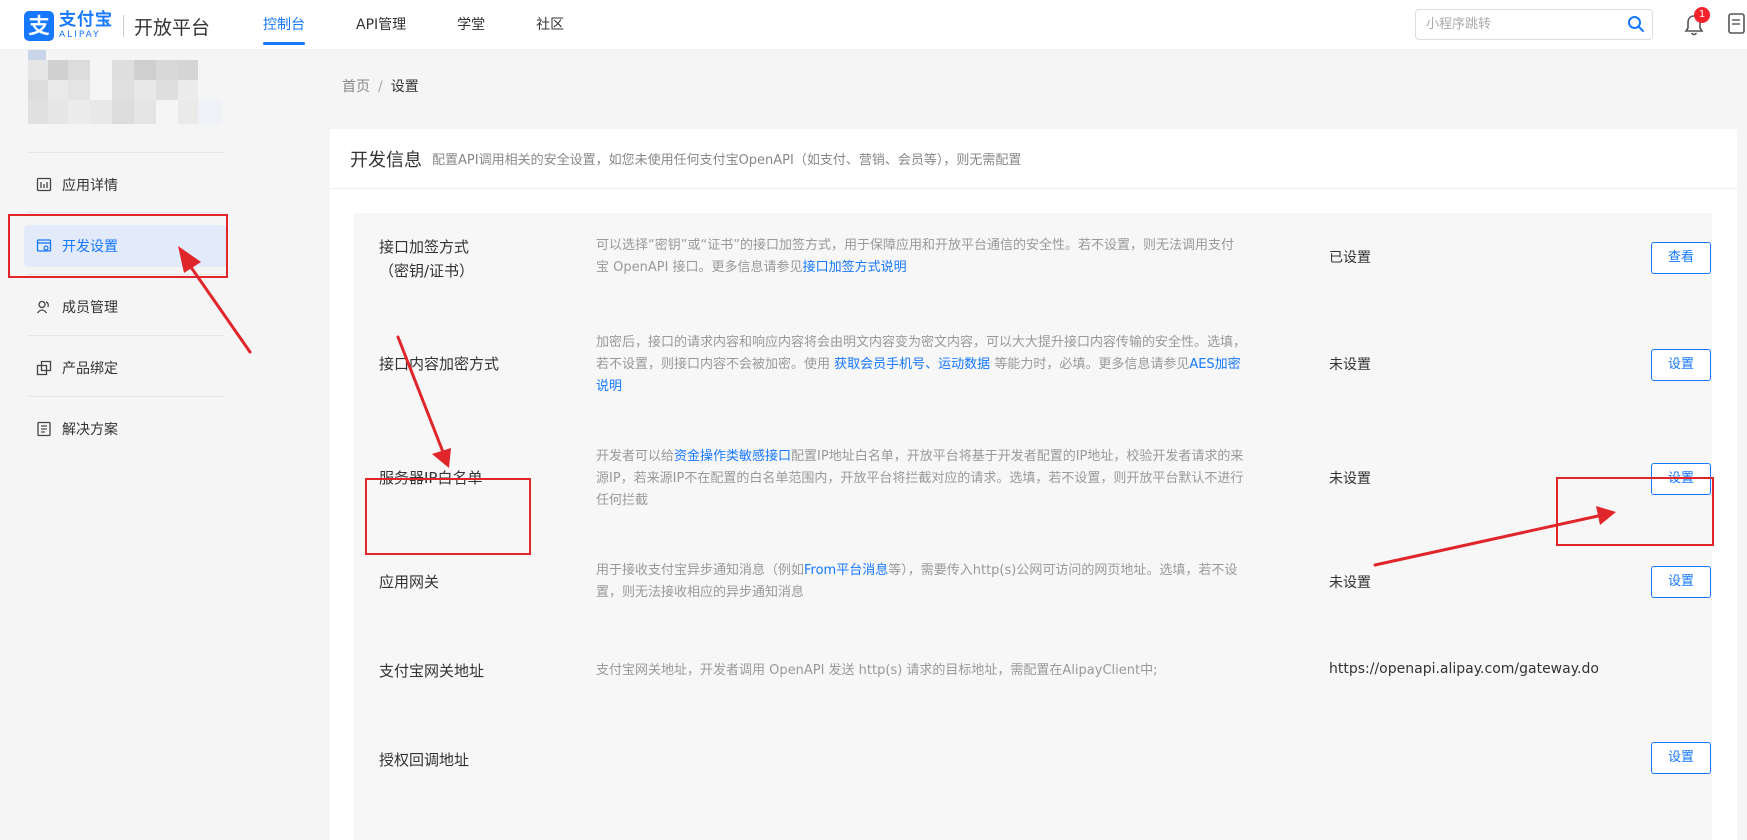  Describe the element at coordinates (855, 267) in the screenshot. I see `sign-method-doc-link: 接口加签方式说明` at that location.